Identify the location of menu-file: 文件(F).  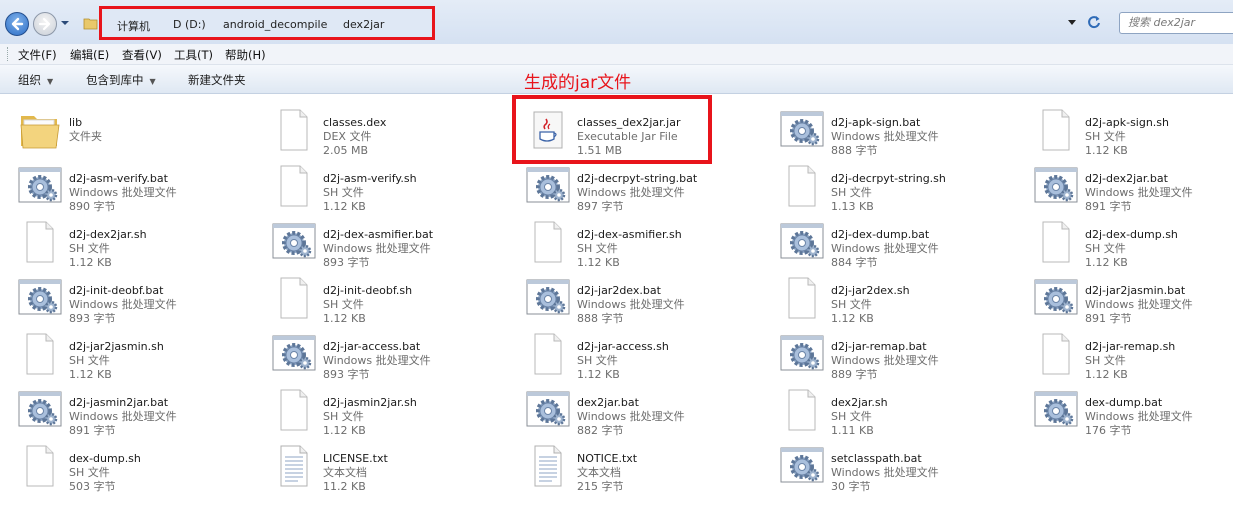
(37, 55).